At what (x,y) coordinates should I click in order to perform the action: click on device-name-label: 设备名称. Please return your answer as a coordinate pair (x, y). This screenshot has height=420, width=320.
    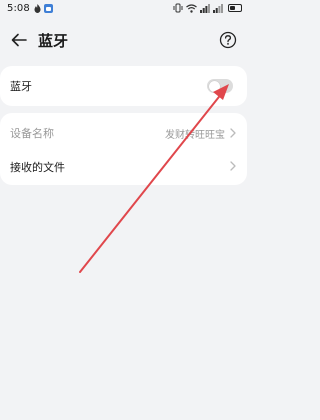
    Looking at the image, I should click on (32, 133).